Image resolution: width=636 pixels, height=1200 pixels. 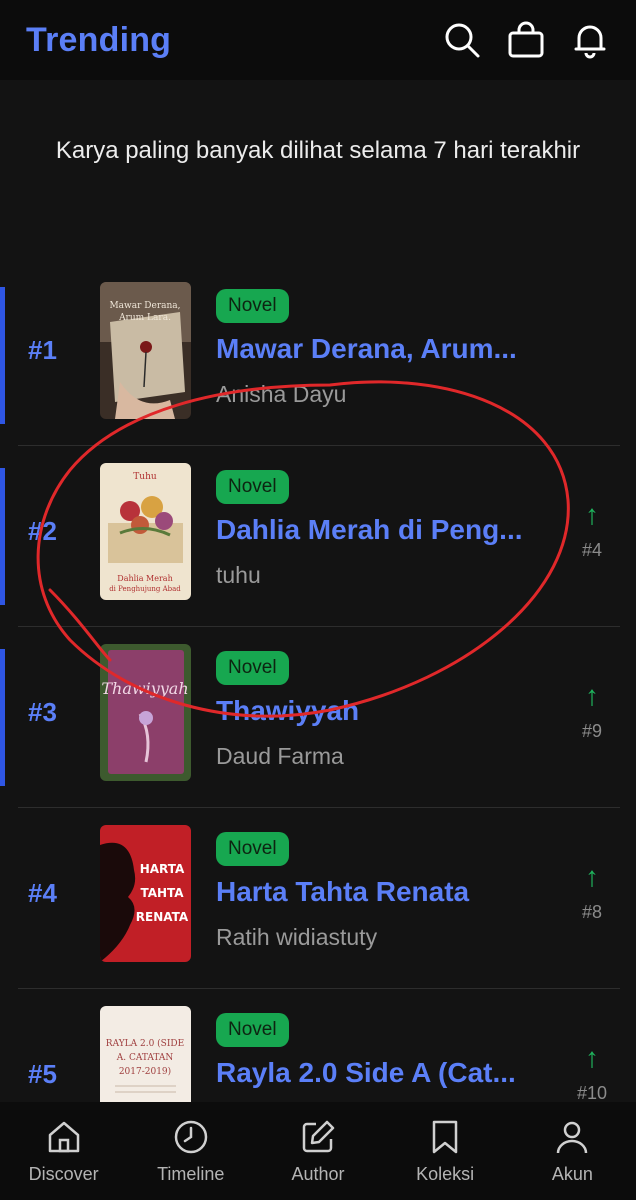 What do you see at coordinates (592, 550) in the screenshot?
I see `previous-rank: #4` at bounding box center [592, 550].